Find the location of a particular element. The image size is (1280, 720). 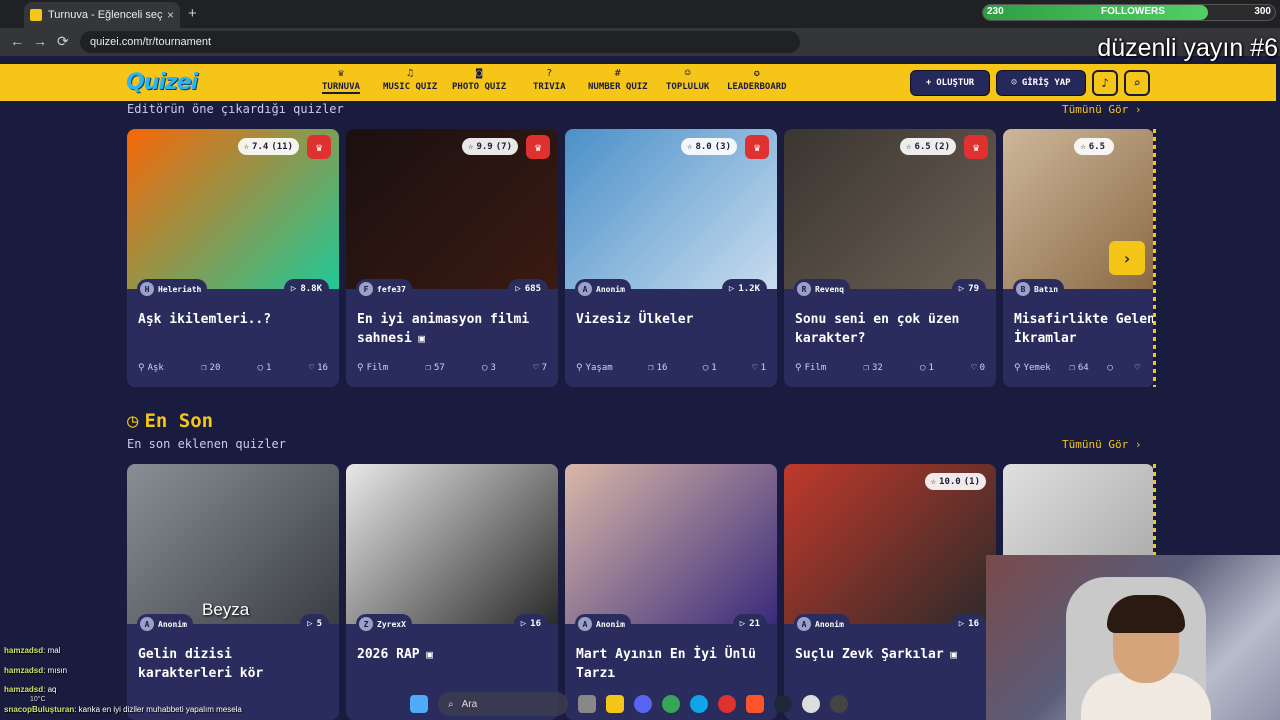

meta-likes: ♡ 0 is located at coordinates (978, 368).